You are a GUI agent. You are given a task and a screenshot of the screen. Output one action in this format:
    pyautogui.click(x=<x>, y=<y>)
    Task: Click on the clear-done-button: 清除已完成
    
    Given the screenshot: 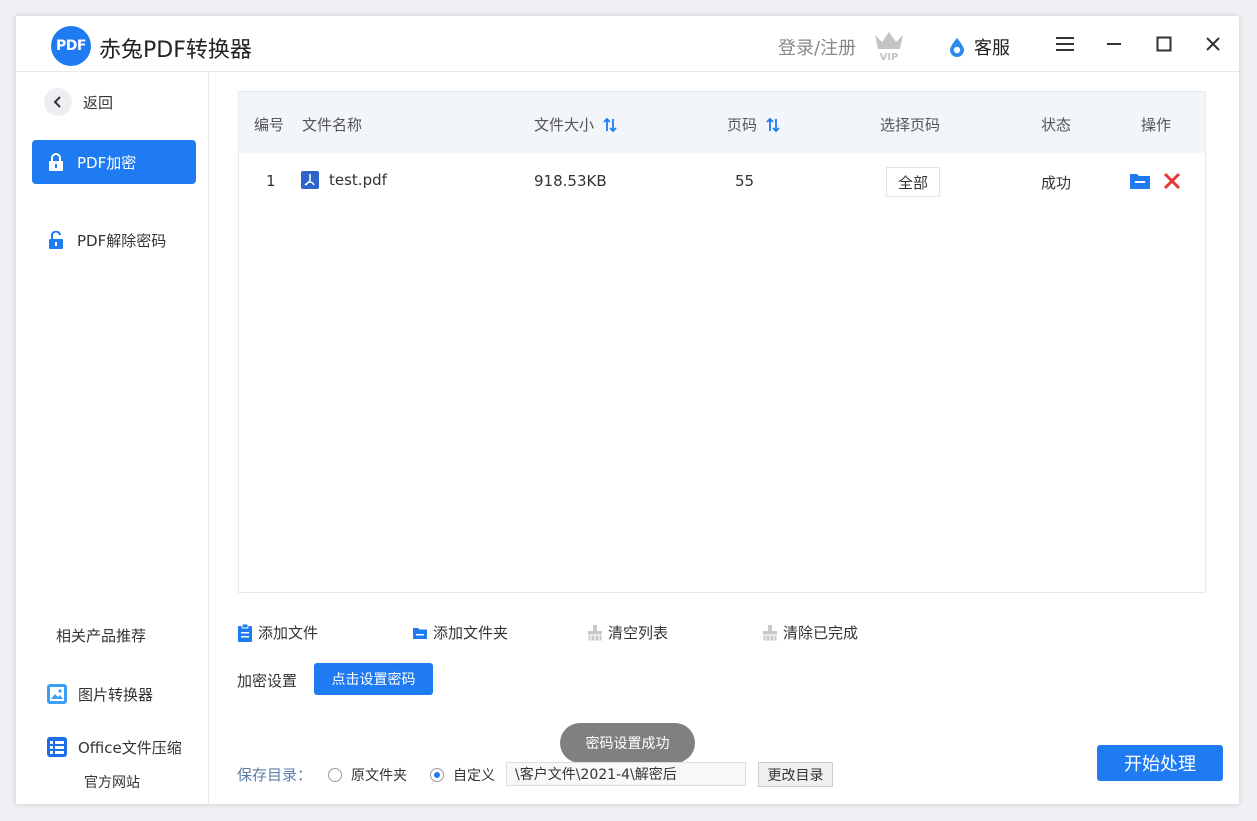 What is the action you would take?
    pyautogui.click(x=810, y=632)
    